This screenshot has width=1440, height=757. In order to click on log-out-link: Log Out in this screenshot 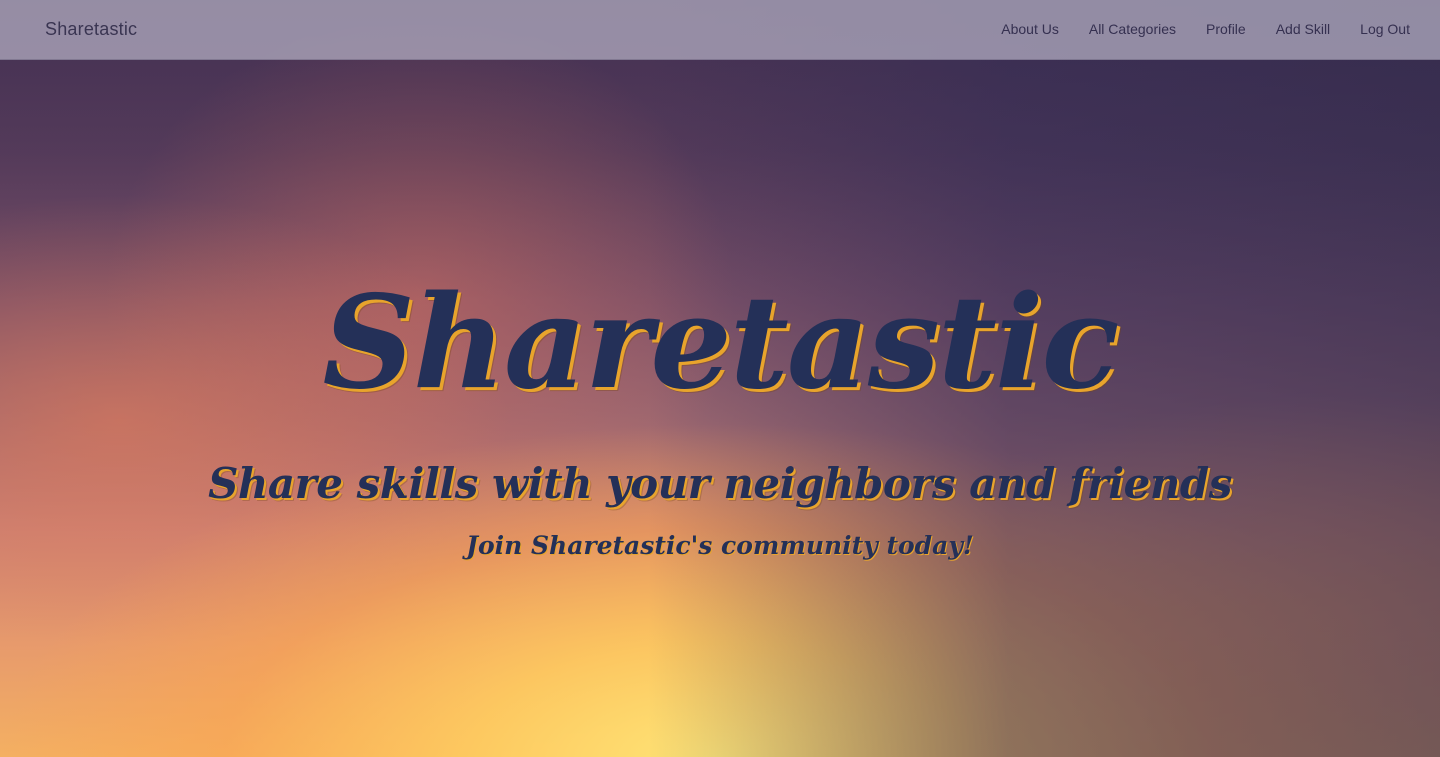, I will do `click(1385, 29)`.